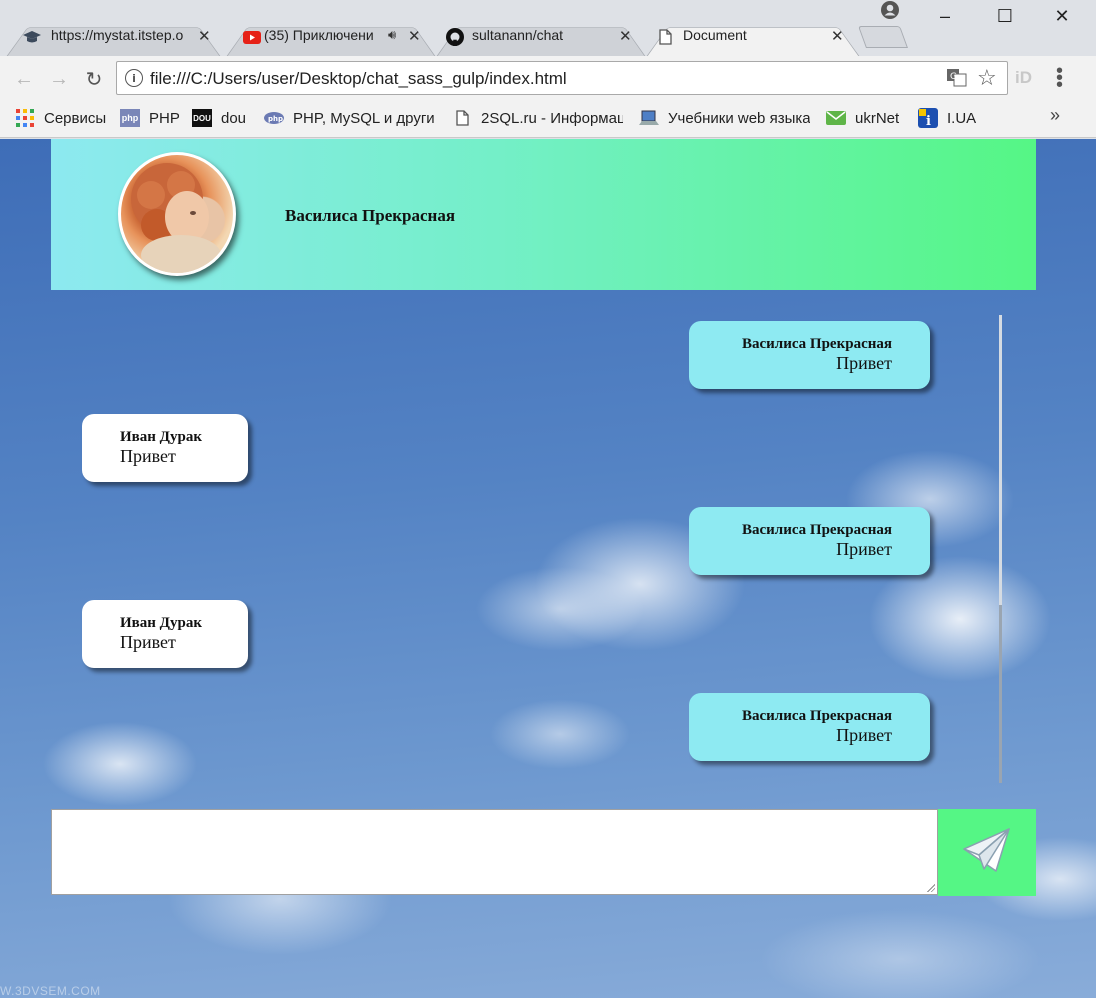 The height and width of the screenshot is (998, 1096). I want to click on bookmark-label: I.UA, so click(962, 118).